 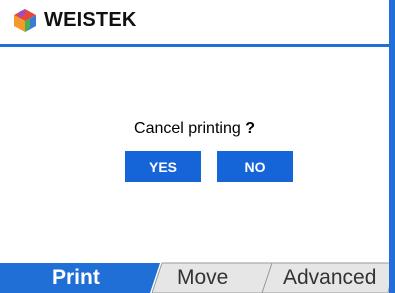 What do you see at coordinates (194, 21) in the screenshot?
I see `header-bar: WEISTEK` at bounding box center [194, 21].